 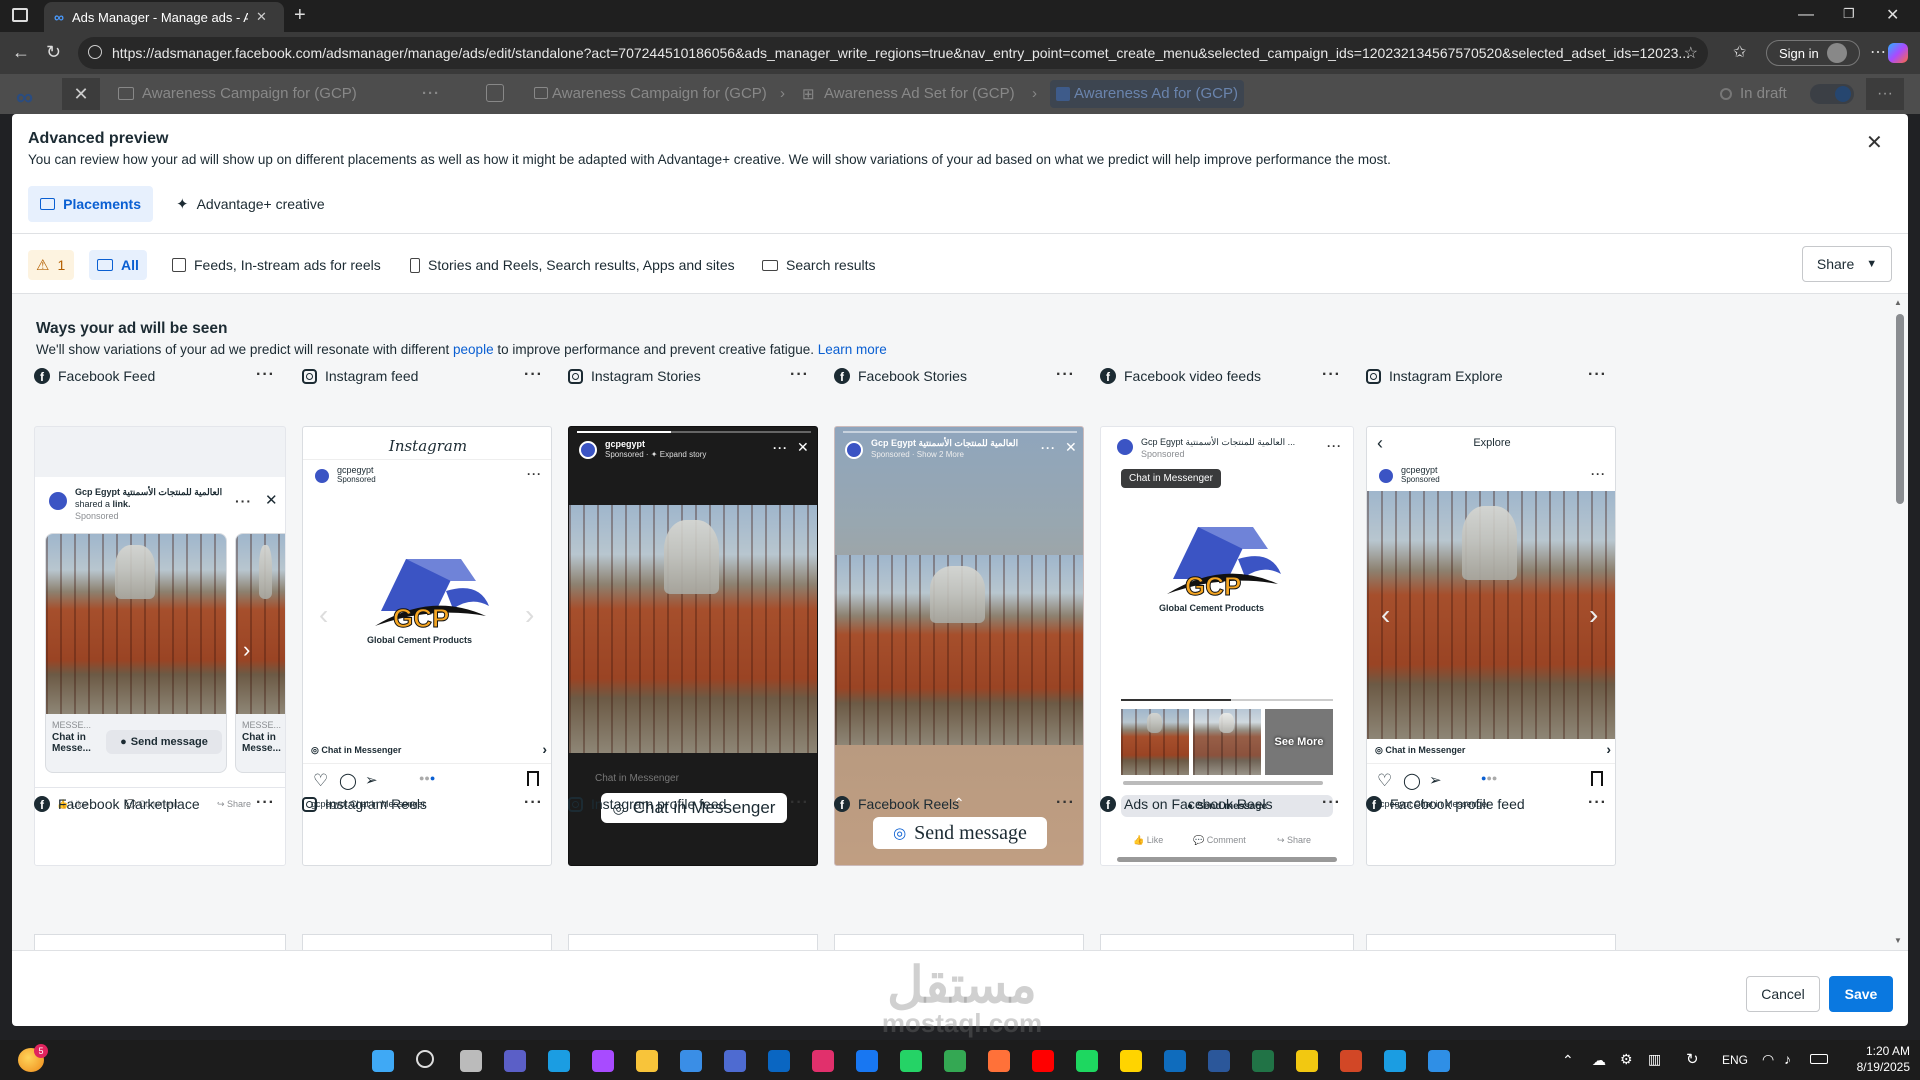 What do you see at coordinates (1783, 994) in the screenshot?
I see `cancel-button: Cancel` at bounding box center [1783, 994].